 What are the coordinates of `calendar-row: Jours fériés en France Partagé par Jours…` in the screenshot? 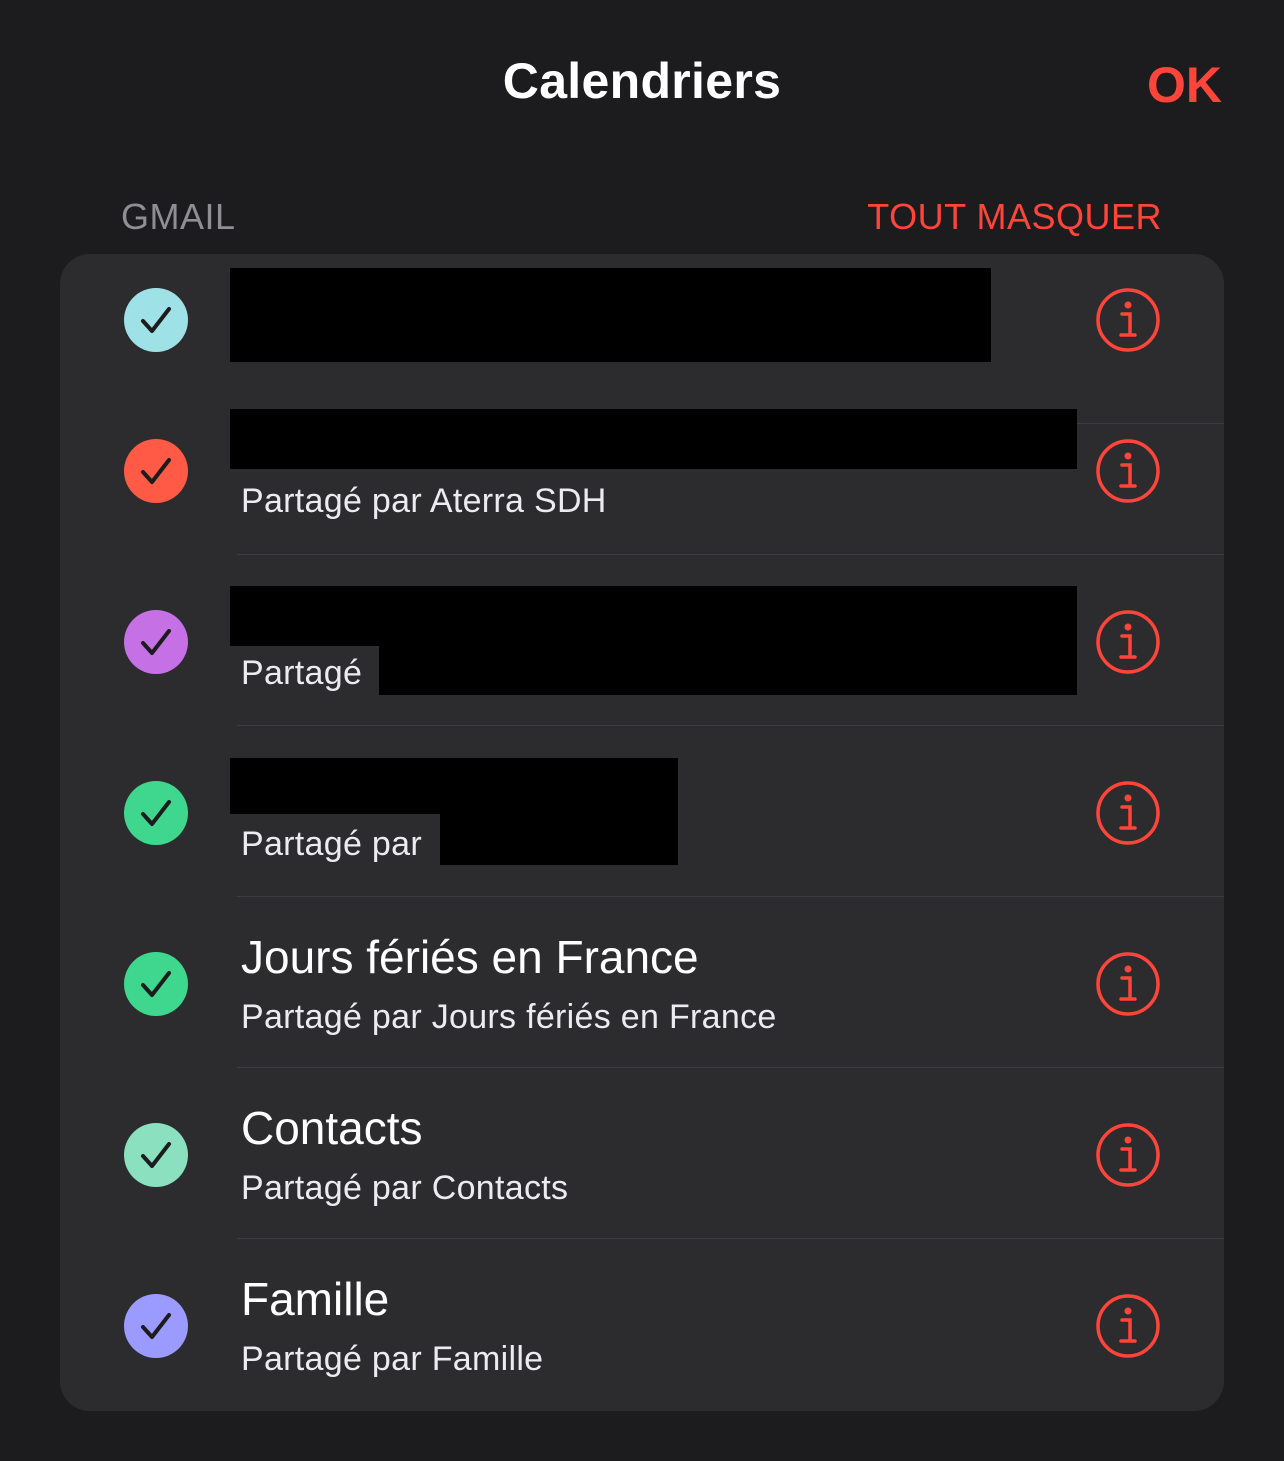 It's located at (642, 983).